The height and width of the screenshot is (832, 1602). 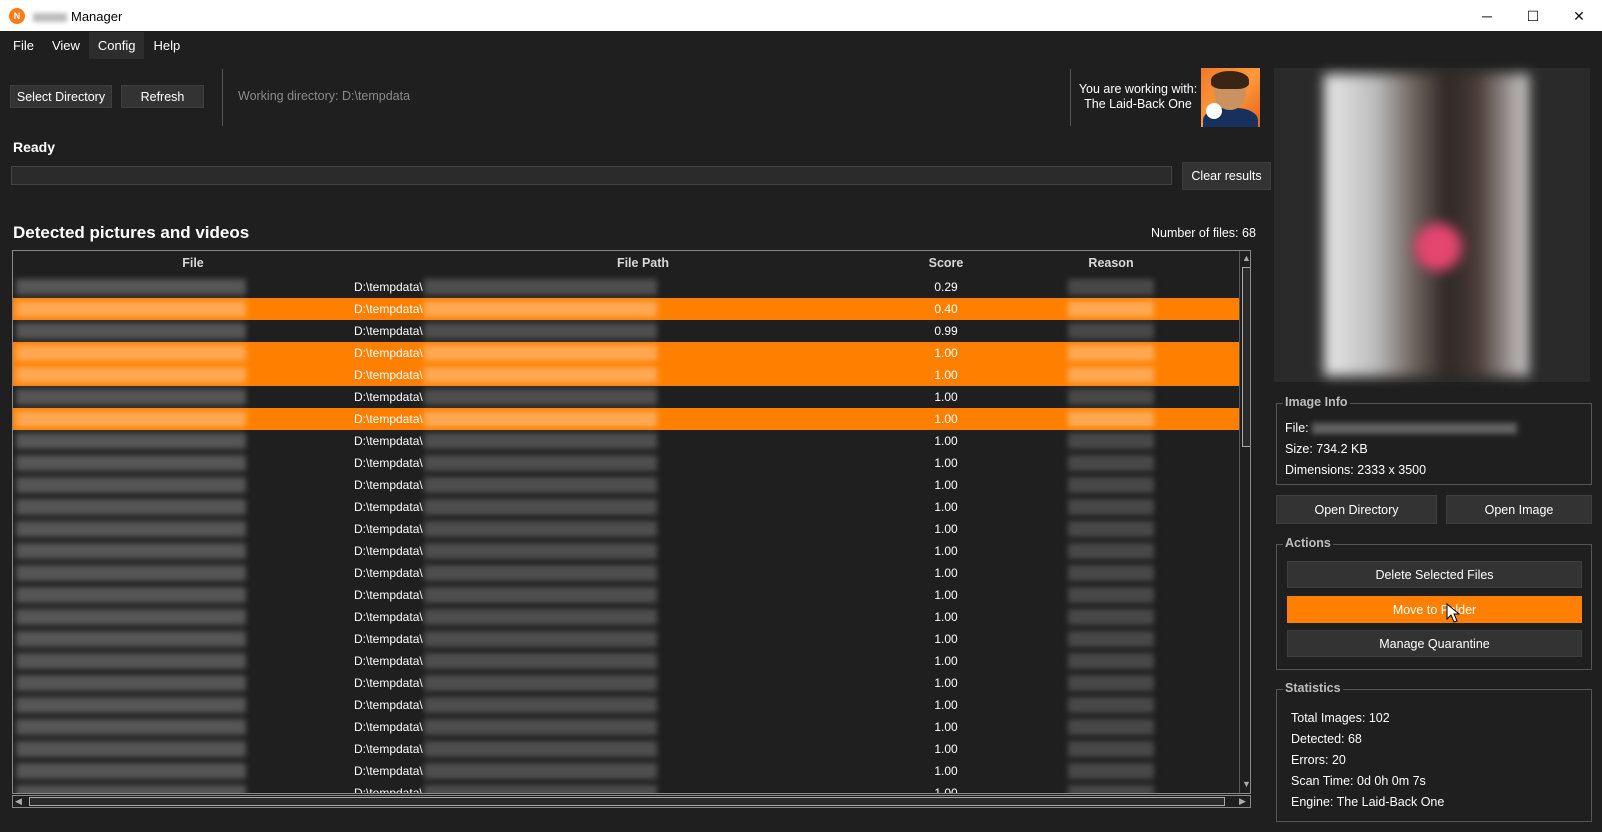 What do you see at coordinates (1356, 509) in the screenshot?
I see `open-directory-button: Open Directory` at bounding box center [1356, 509].